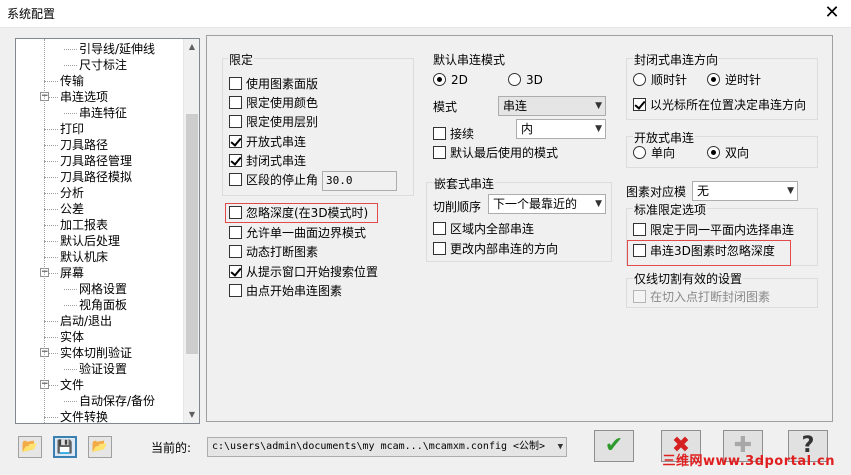 Image resolution: width=851 pixels, height=475 pixels. I want to click on follow-select: 内 ▼, so click(561, 129).